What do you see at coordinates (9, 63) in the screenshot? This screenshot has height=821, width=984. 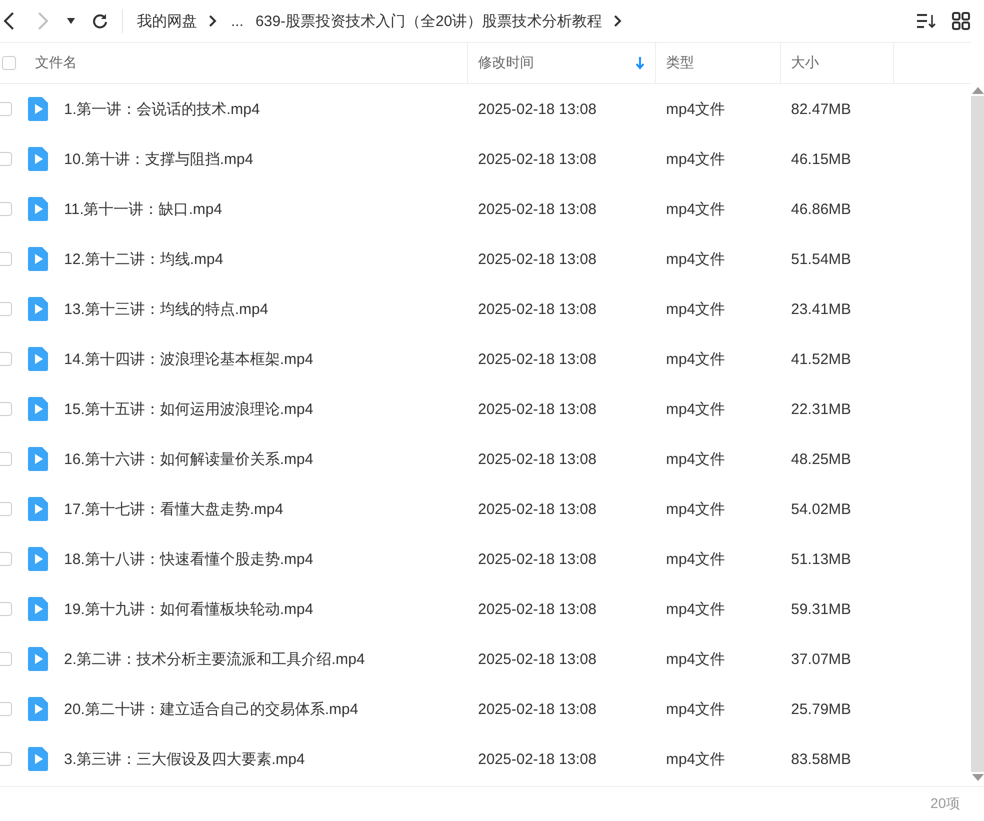 I see `select-all-checkbox` at bounding box center [9, 63].